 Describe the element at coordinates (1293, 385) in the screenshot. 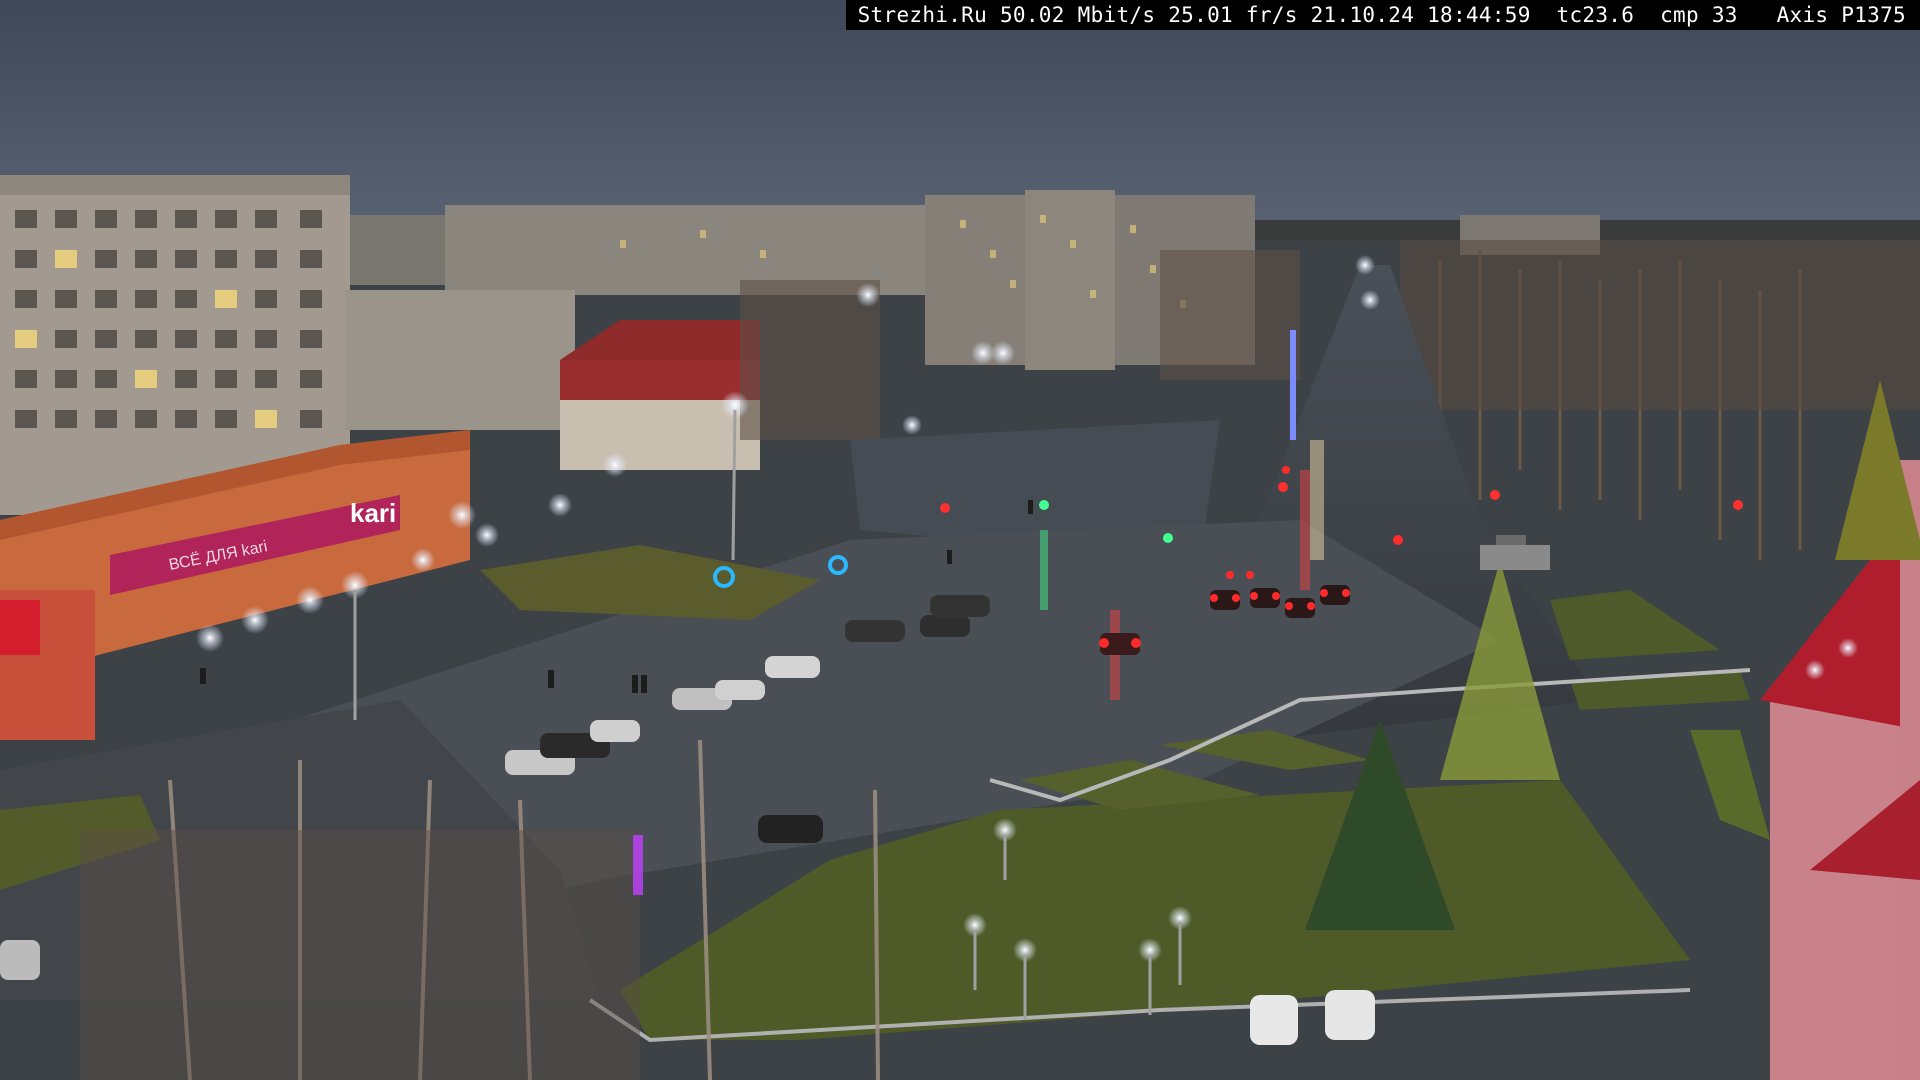

I see `avenue-holiday-lights` at that location.